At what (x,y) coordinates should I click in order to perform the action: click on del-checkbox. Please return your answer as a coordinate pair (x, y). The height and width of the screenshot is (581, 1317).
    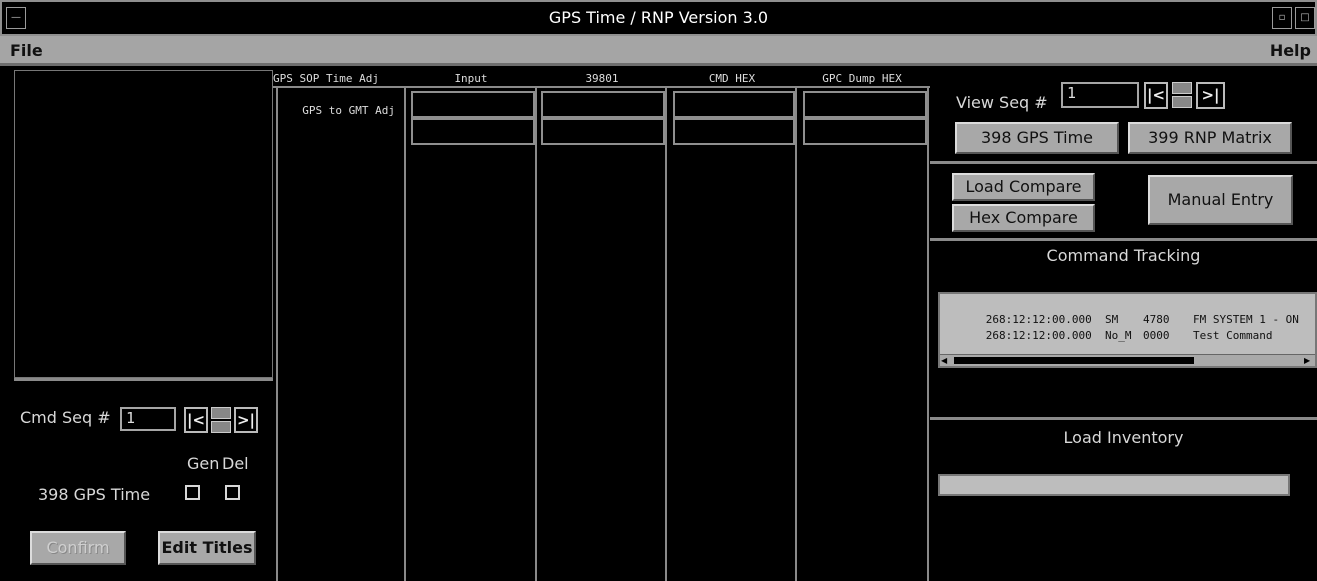
    Looking at the image, I should click on (232, 492).